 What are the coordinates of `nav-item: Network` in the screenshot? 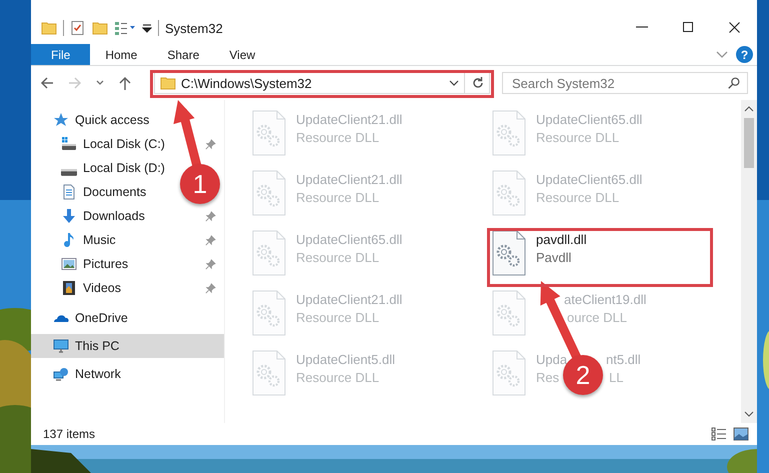 It's located at (127, 374).